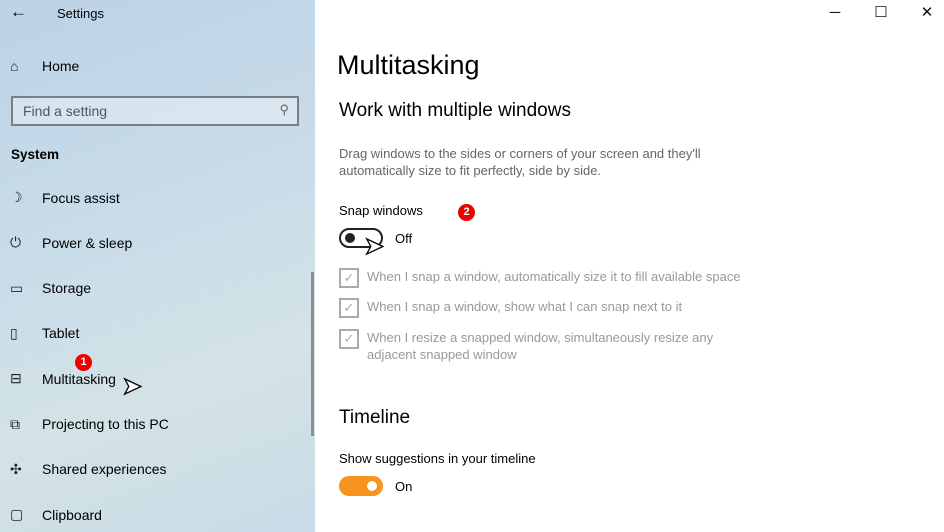  I want to click on minimize-button: ─, so click(835, 14).